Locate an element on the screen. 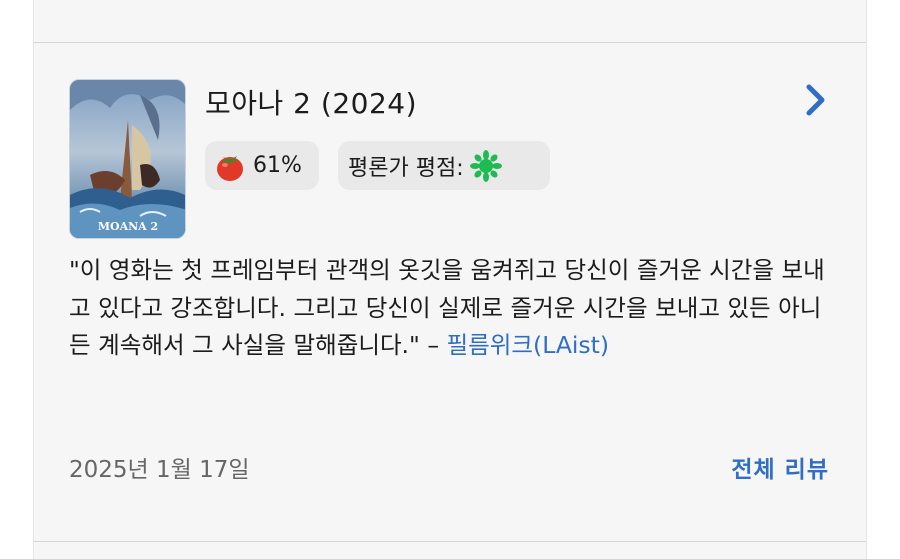 The height and width of the screenshot is (559, 900). review-dash: – is located at coordinates (433, 345).